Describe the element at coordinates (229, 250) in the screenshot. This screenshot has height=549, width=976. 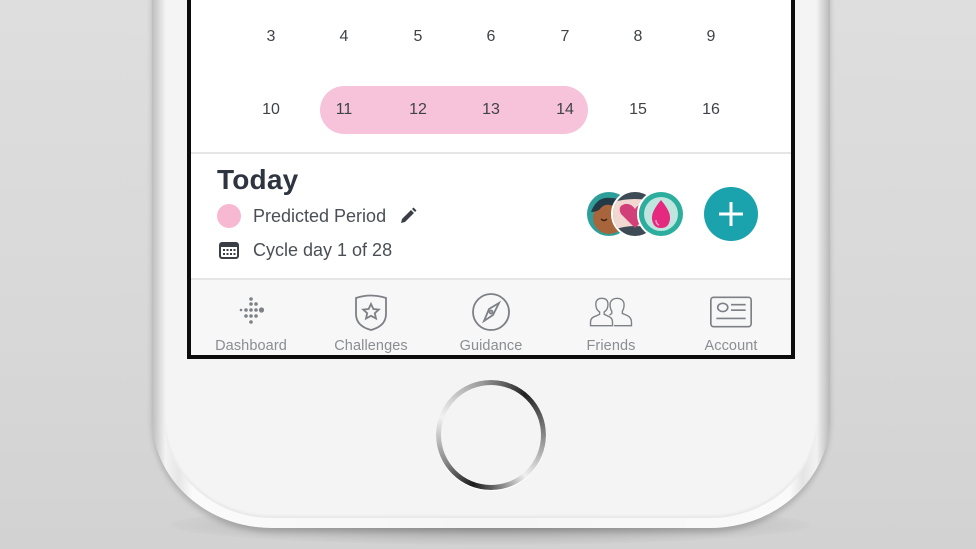
I see `calendar-icon` at that location.